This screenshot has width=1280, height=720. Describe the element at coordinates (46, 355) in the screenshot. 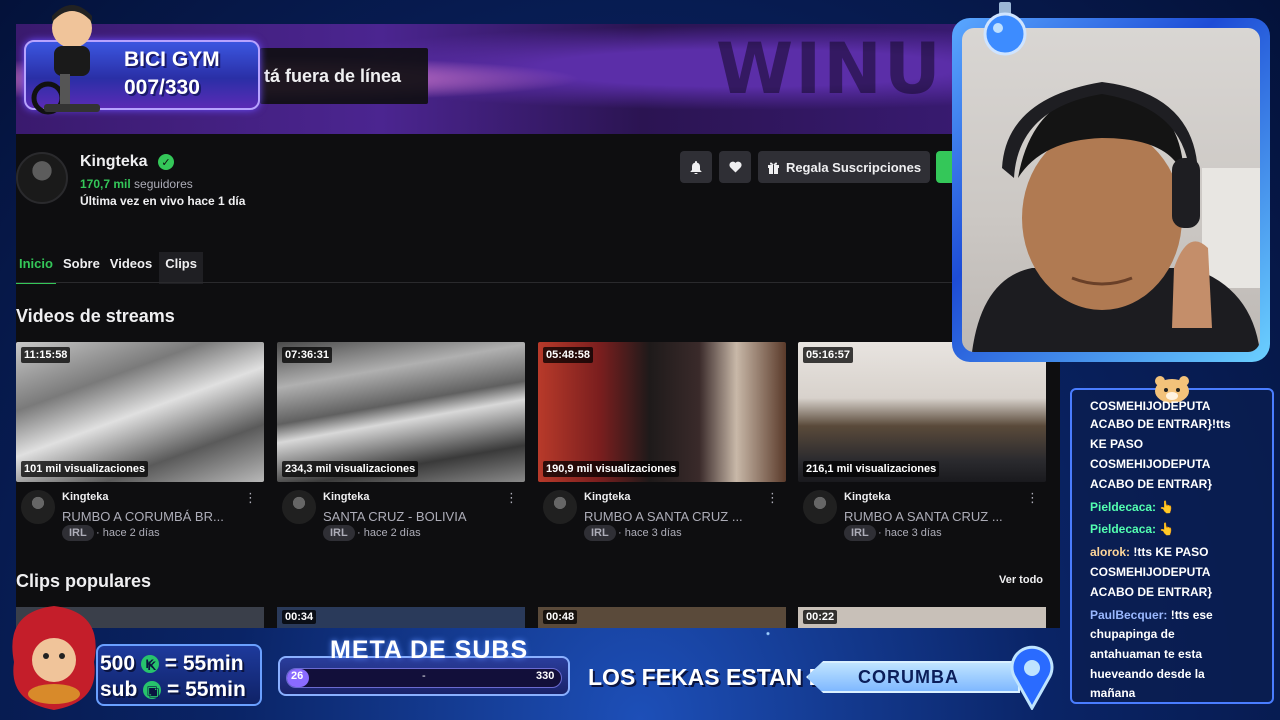

I see `duration-badge: 11:15:58` at that location.